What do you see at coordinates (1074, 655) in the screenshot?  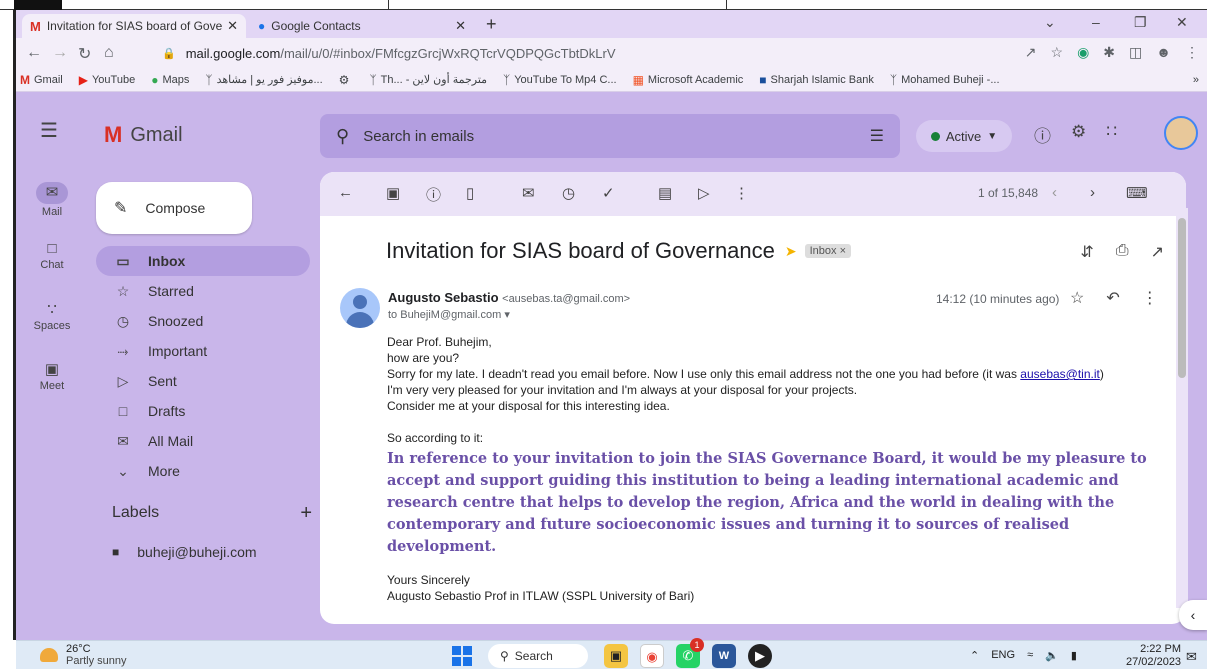 I see `battery-icon: ▮` at bounding box center [1074, 655].